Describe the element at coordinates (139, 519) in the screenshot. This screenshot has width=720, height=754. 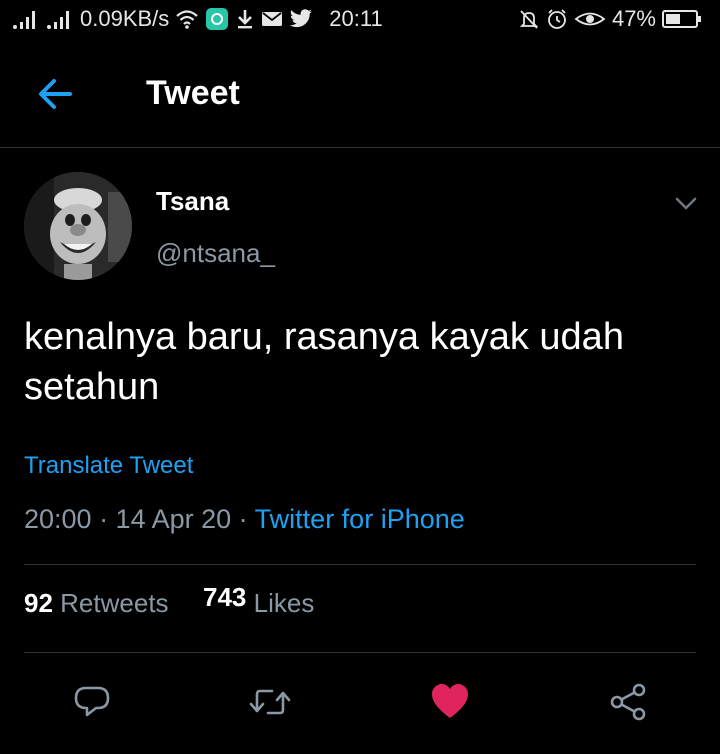
I see `tweet-timestamp: 20:00 · 14 Apr 20 ·` at that location.